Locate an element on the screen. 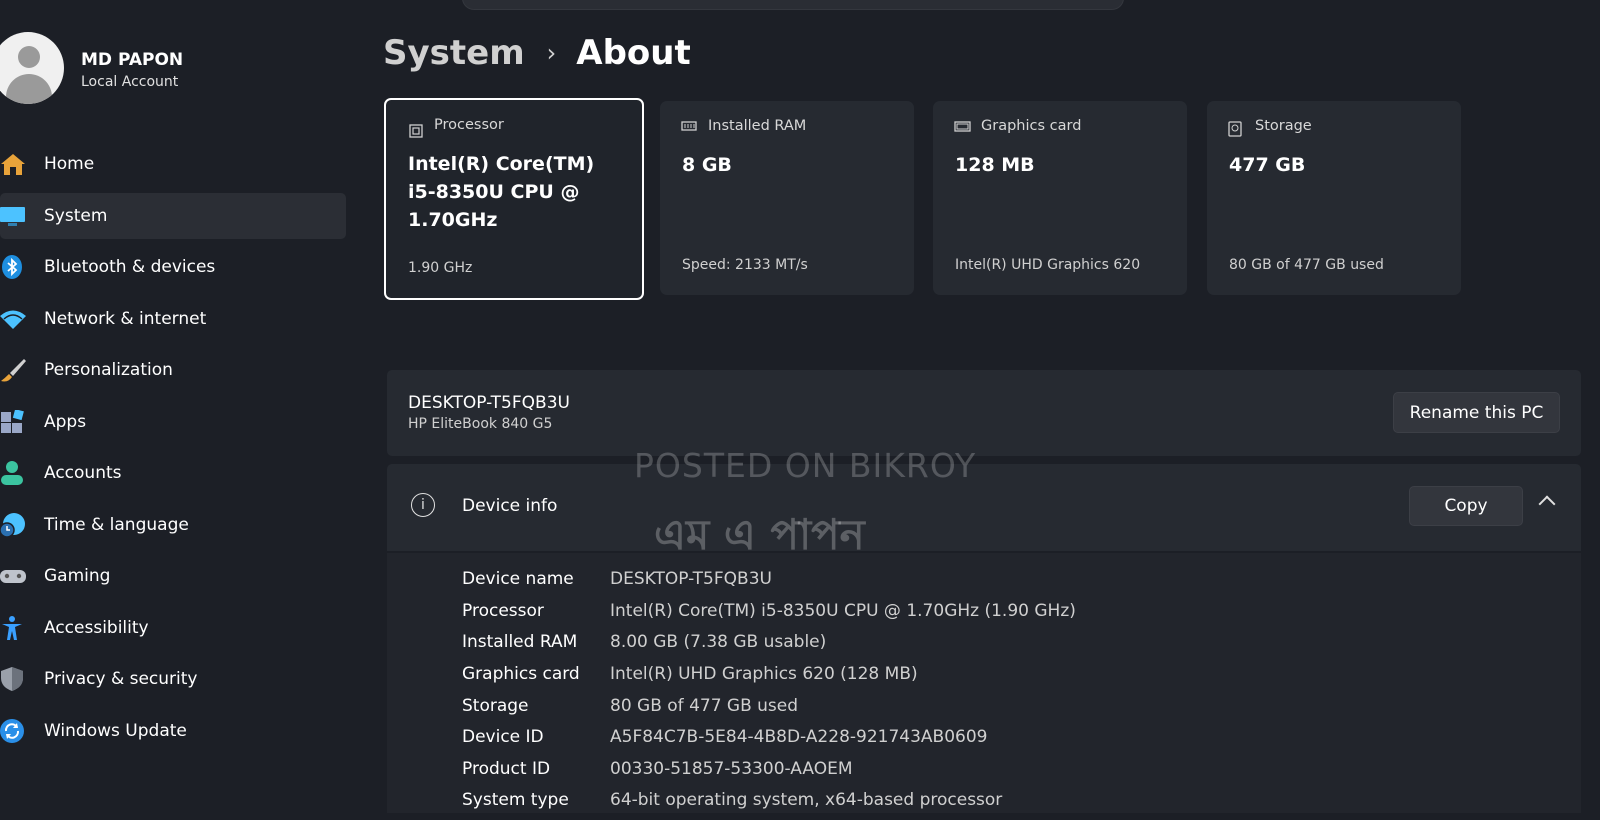 The width and height of the screenshot is (1600, 820). sidebar-item-label: Apps is located at coordinates (65, 421).